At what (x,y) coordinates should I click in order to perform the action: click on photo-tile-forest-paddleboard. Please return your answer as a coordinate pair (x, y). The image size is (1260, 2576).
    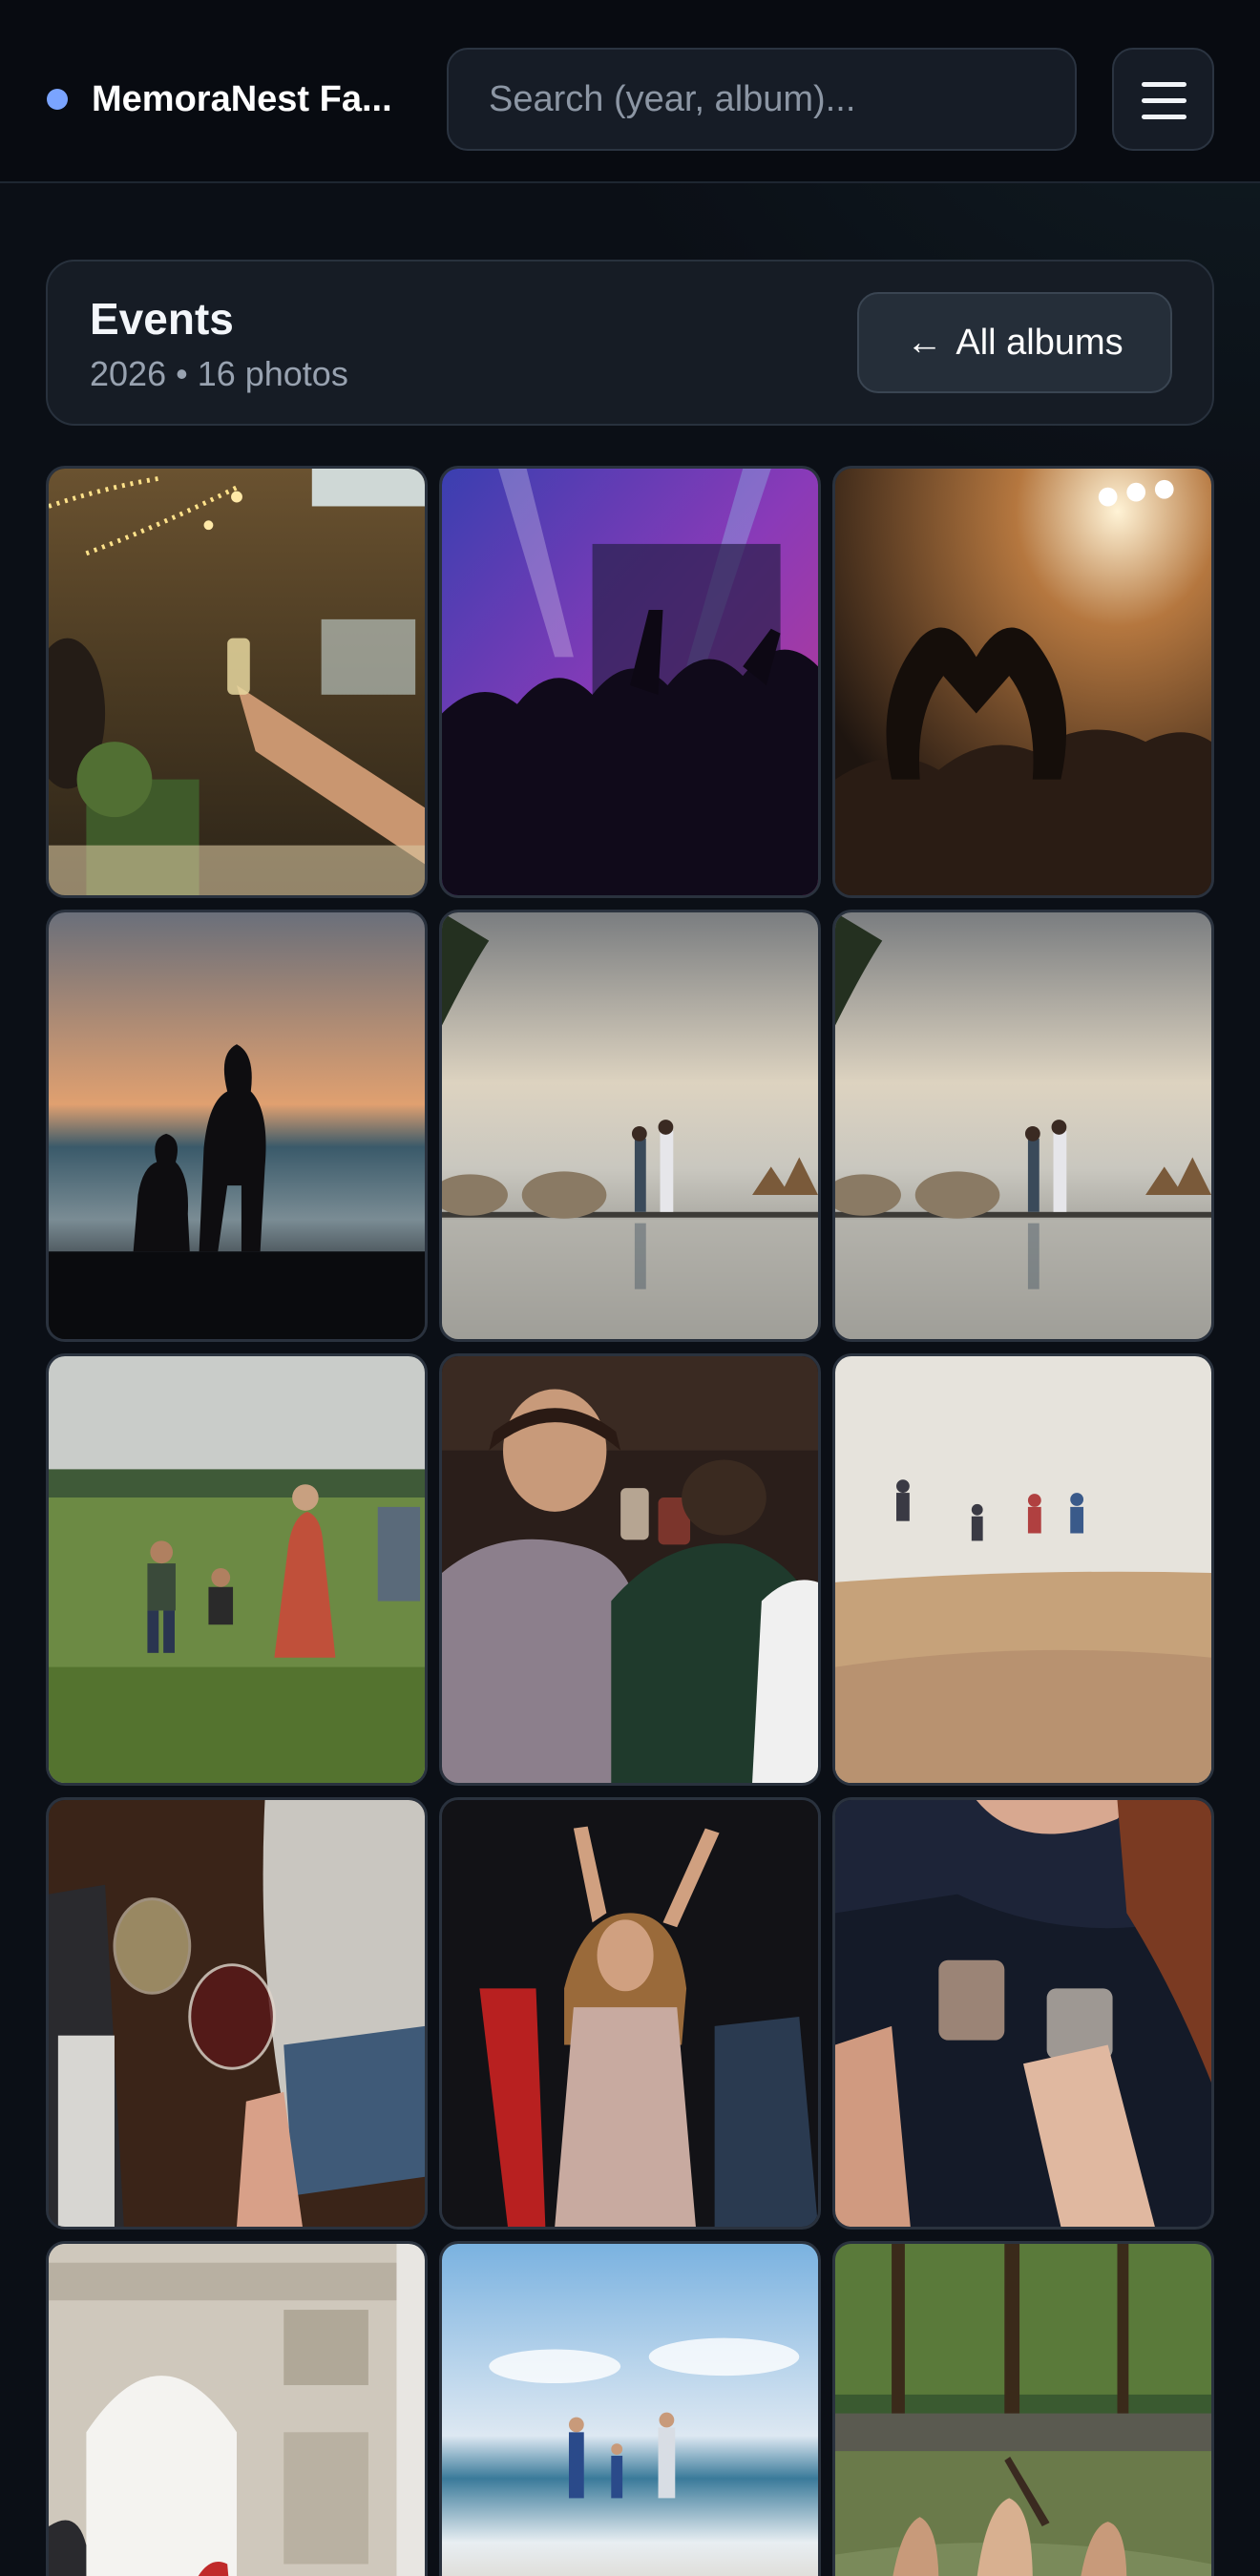
    Looking at the image, I should click on (1023, 2408).